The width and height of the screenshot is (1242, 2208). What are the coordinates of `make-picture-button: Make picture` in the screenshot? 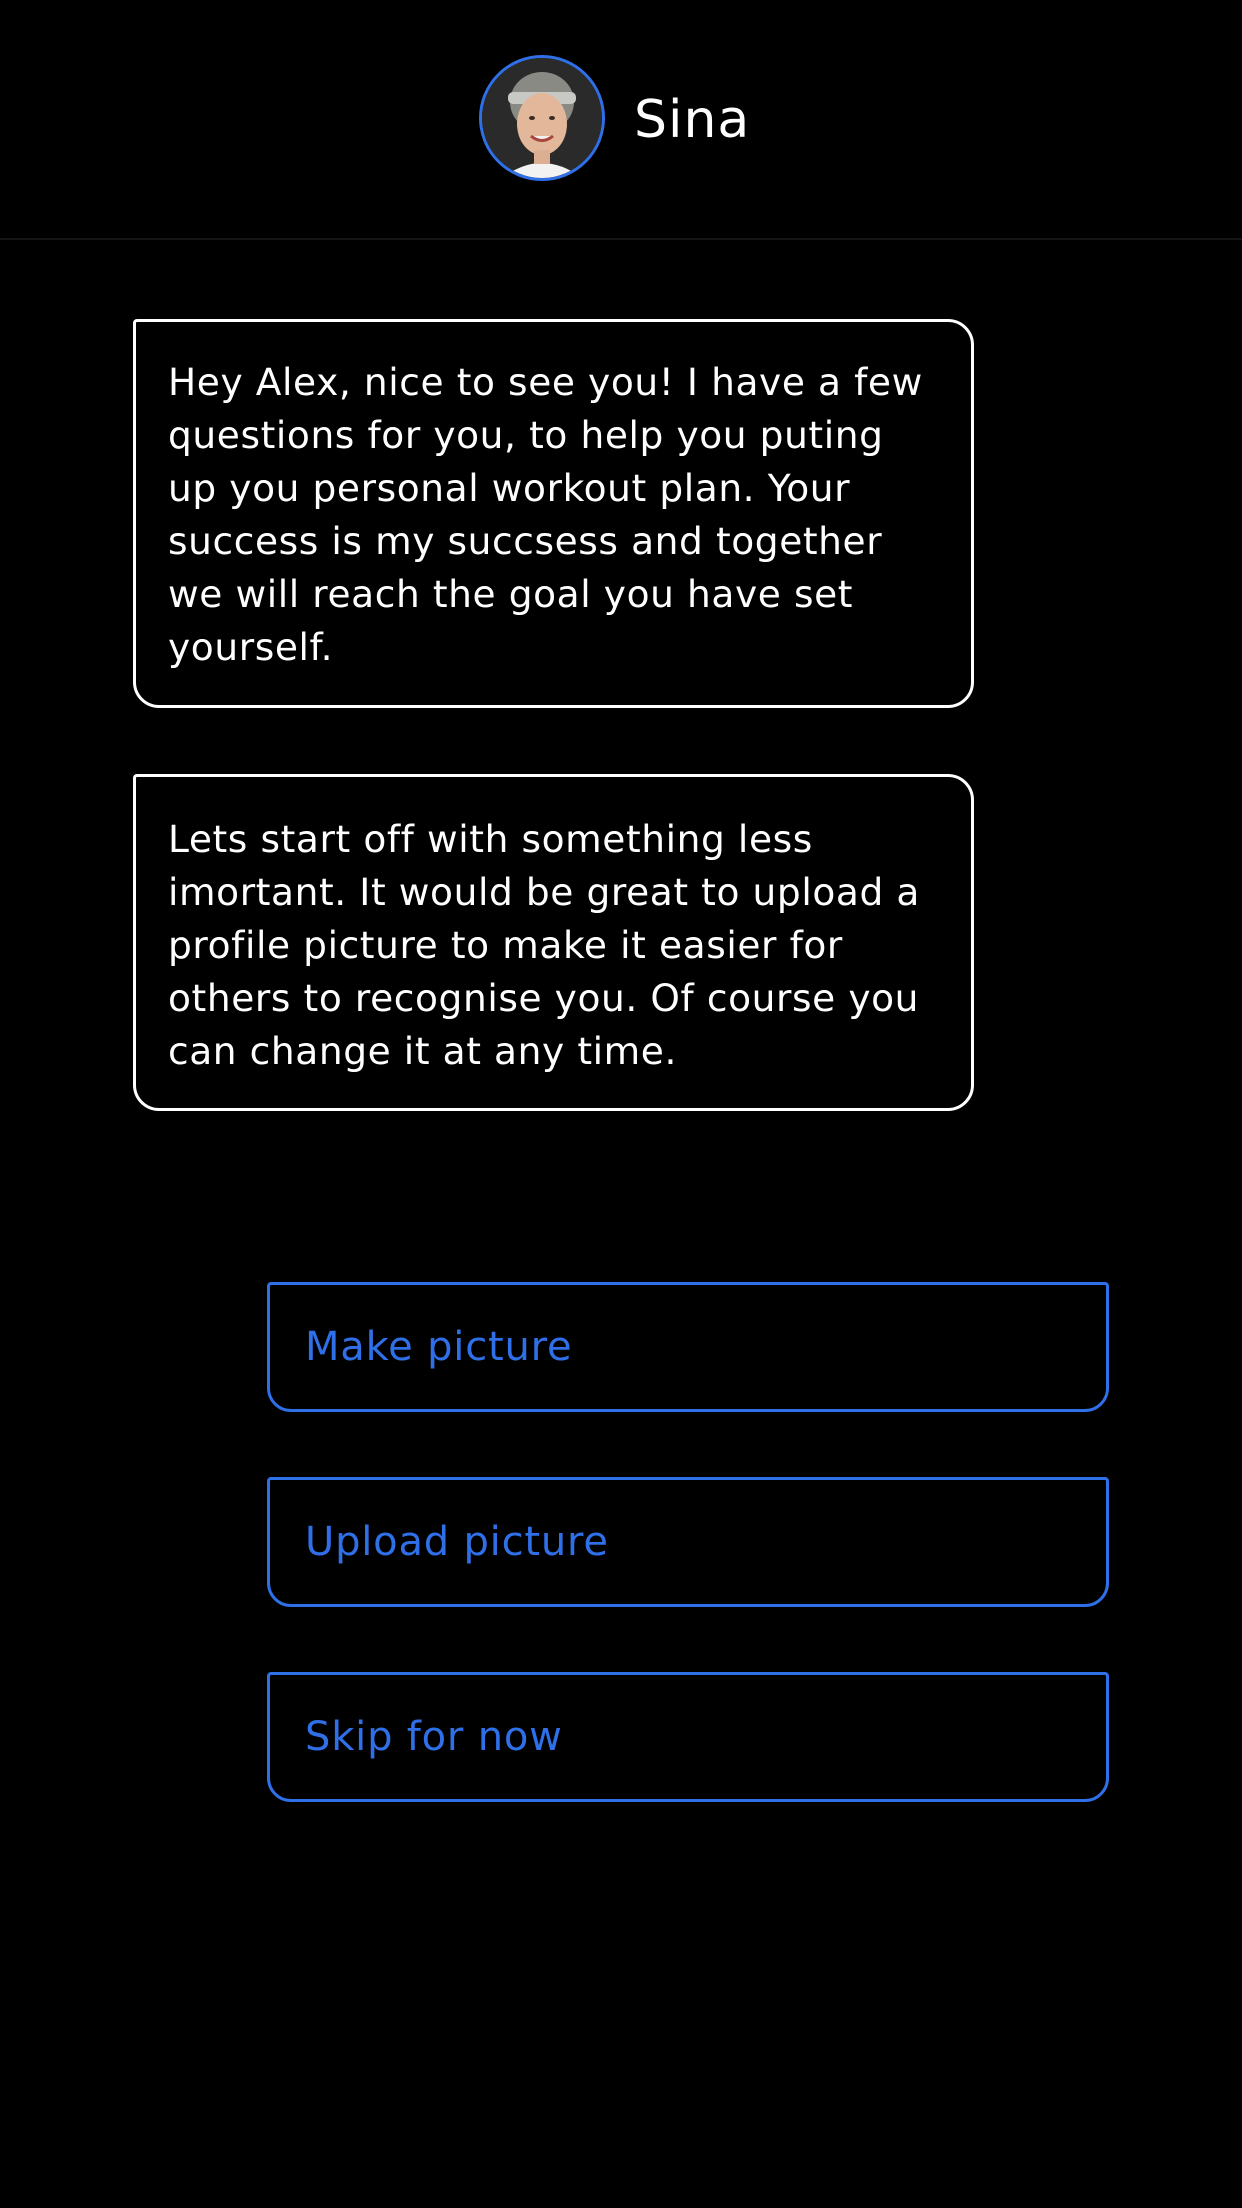 It's located at (688, 1347).